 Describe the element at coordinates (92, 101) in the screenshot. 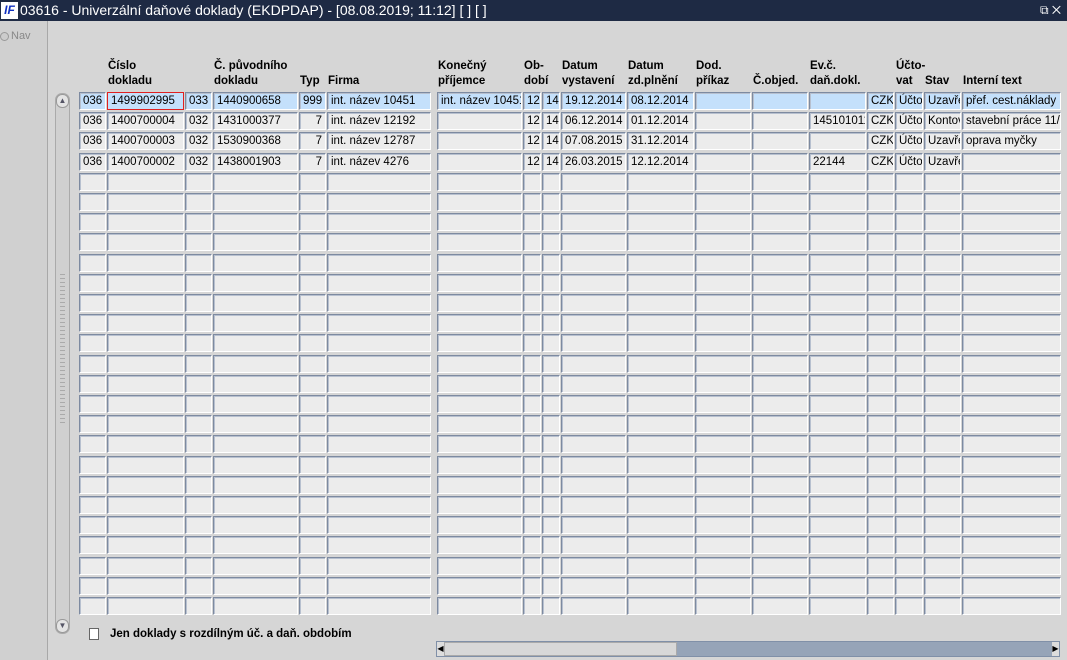

I see `cell-col-prefix: 036` at that location.